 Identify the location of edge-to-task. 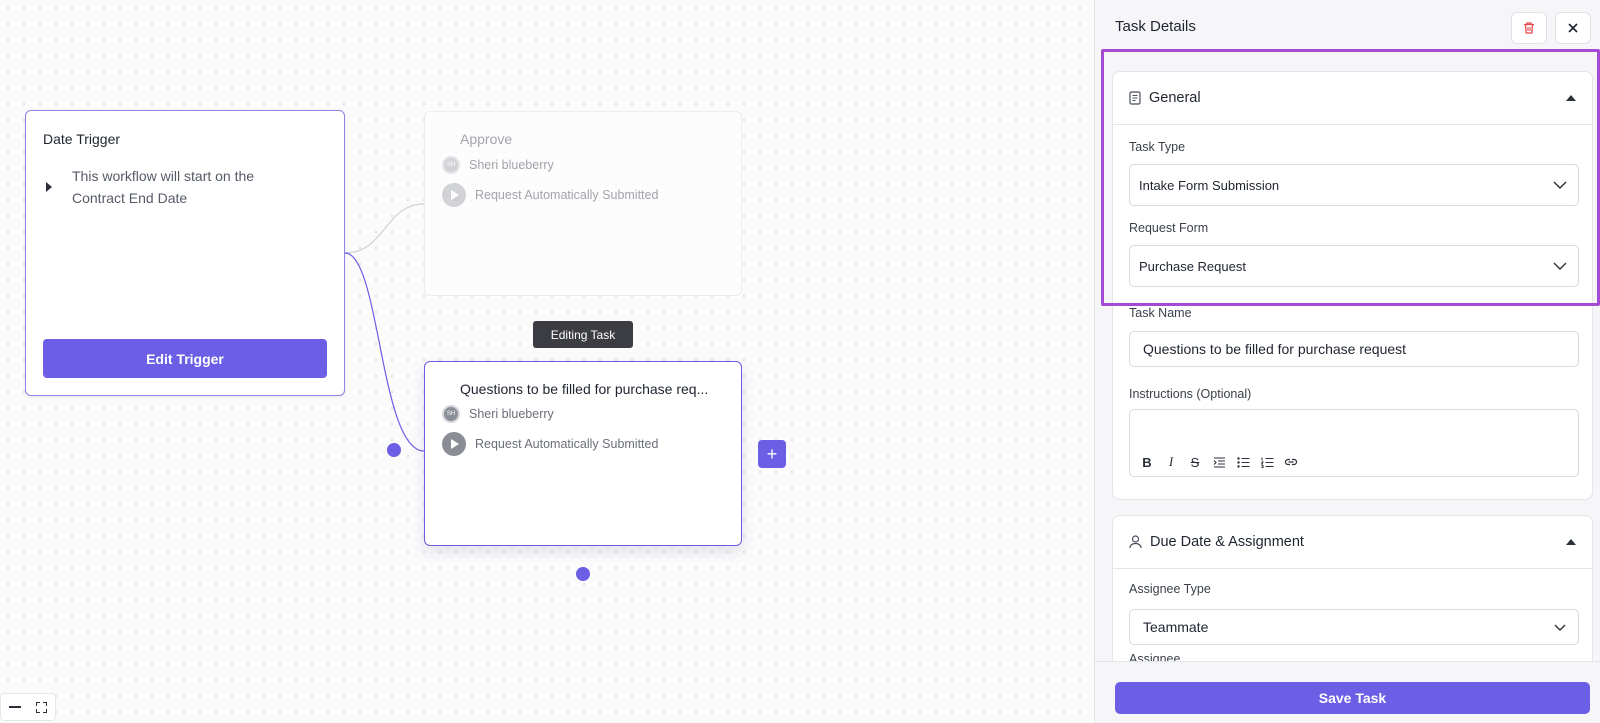
(384, 352).